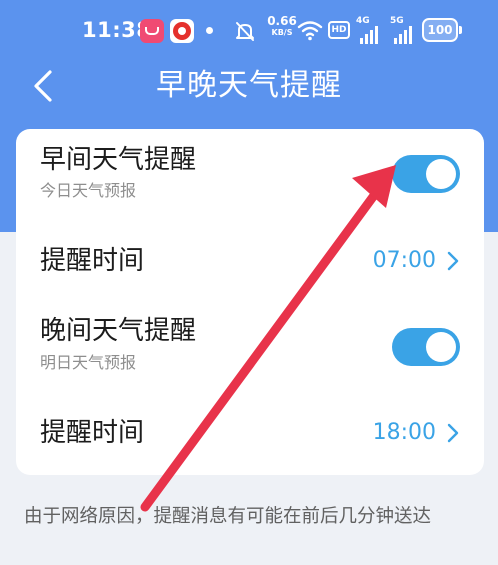 This screenshot has height=565, width=498. What do you see at coordinates (339, 30) in the screenshot?
I see `hd-icon: HD` at bounding box center [339, 30].